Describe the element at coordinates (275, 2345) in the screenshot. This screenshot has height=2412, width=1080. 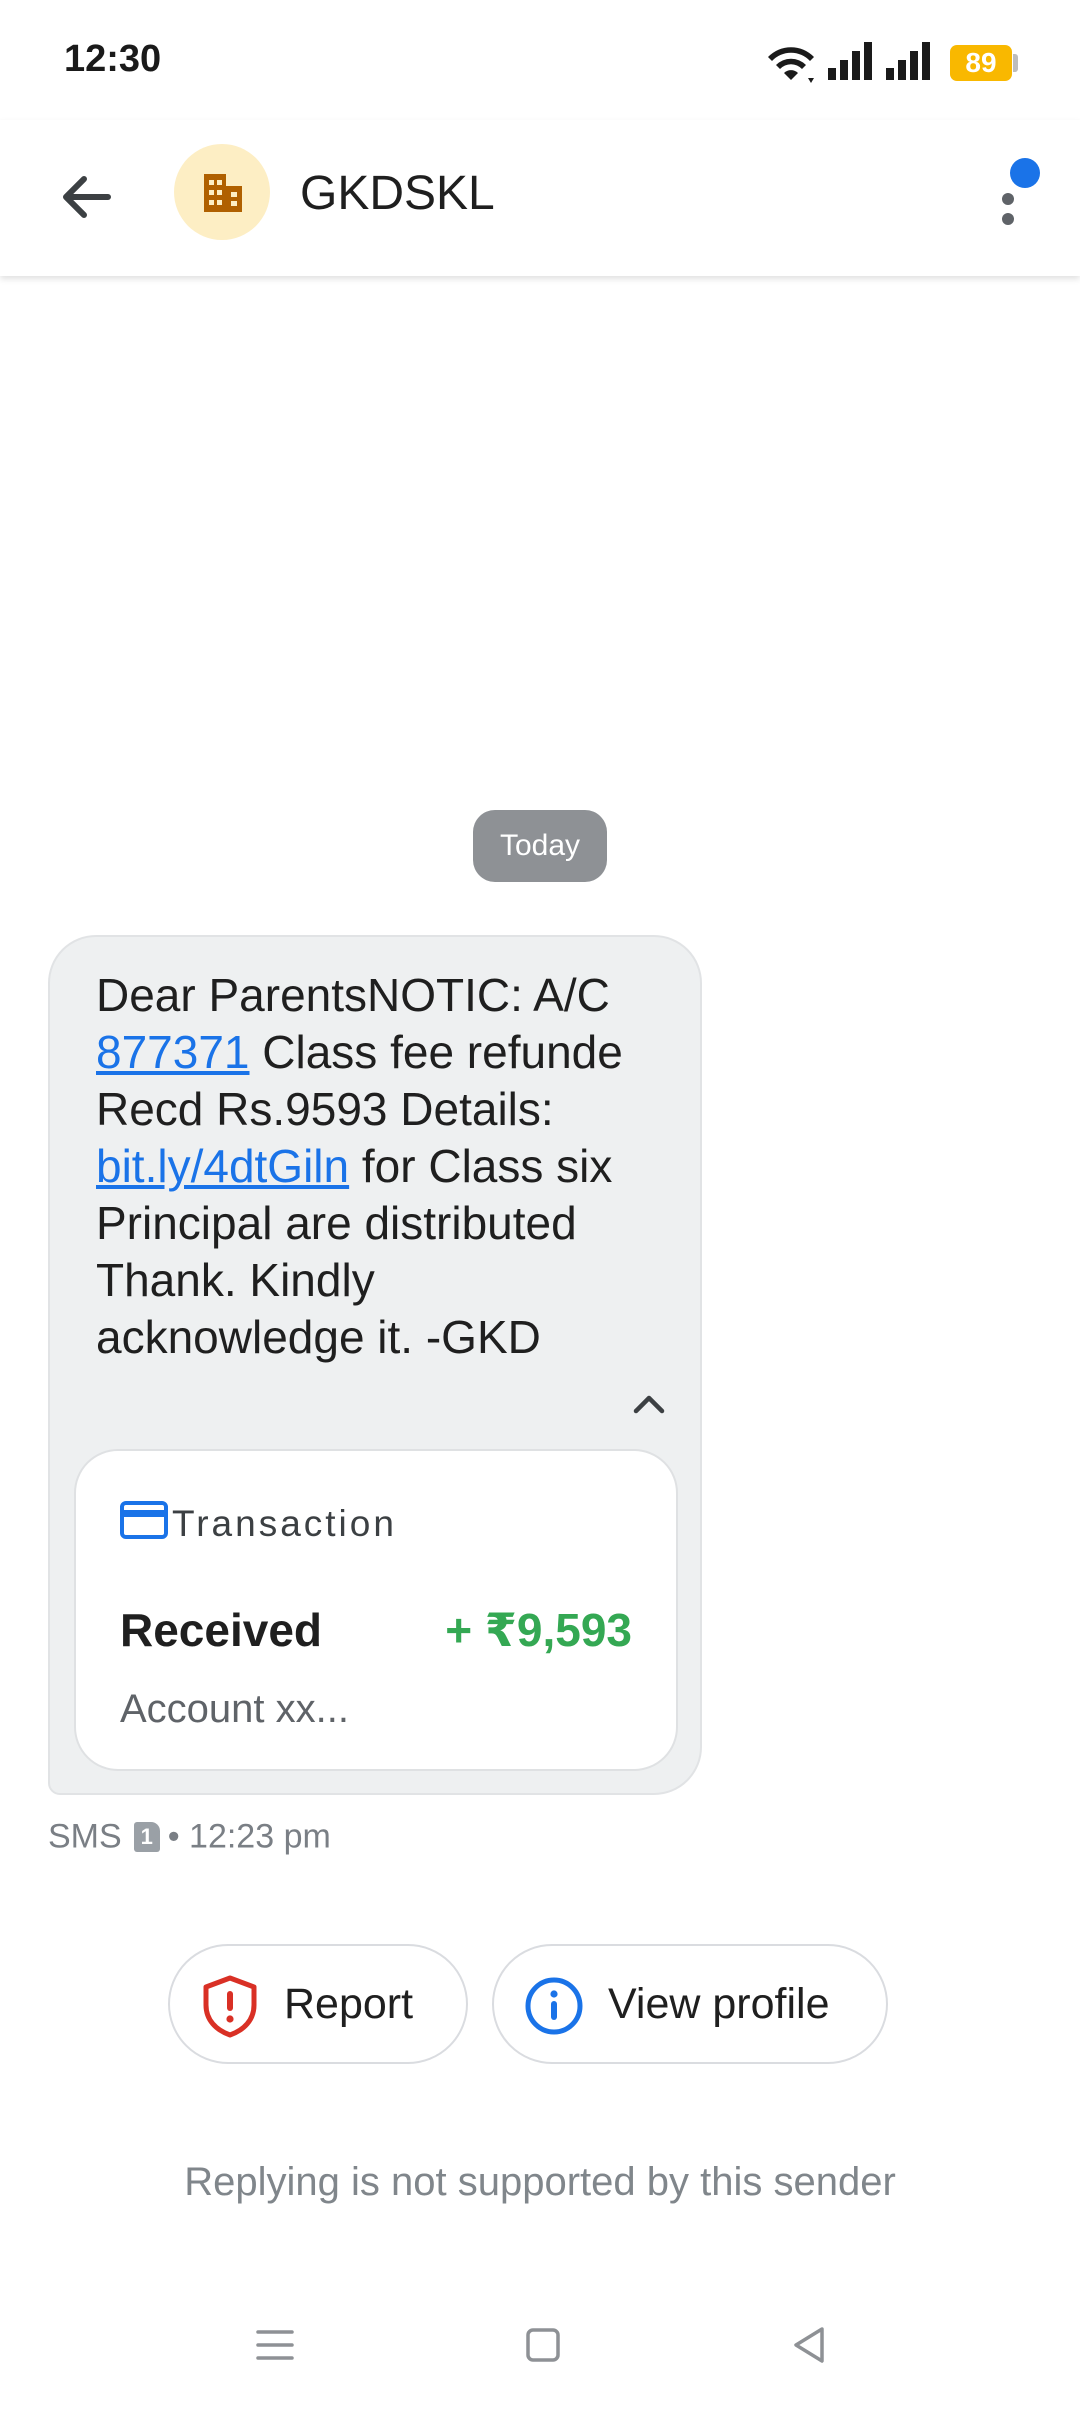
I see `menu-icon` at that location.